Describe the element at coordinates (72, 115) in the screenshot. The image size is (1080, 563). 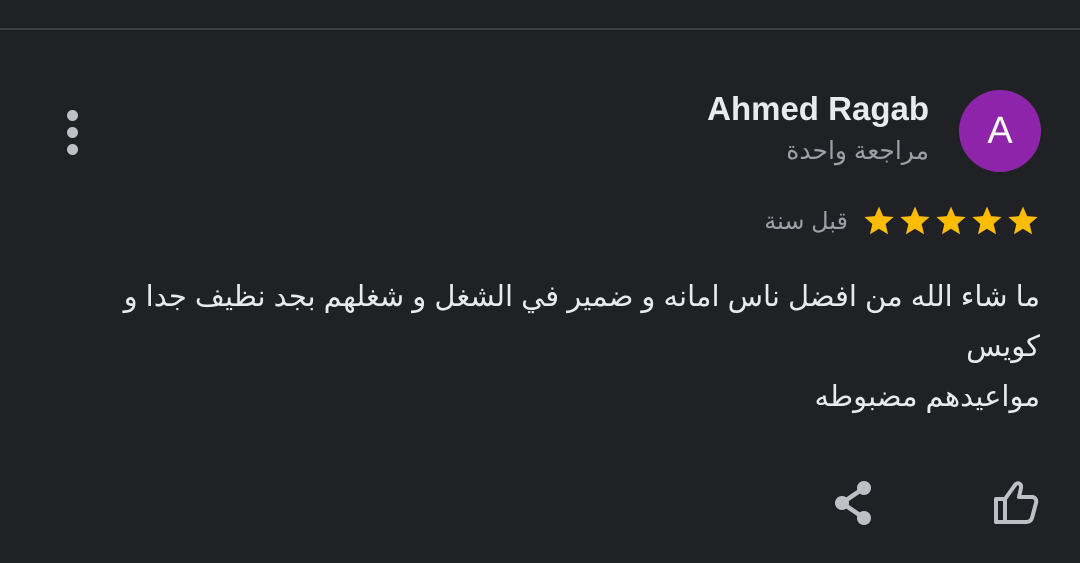
I see `more-vert-icon` at that location.